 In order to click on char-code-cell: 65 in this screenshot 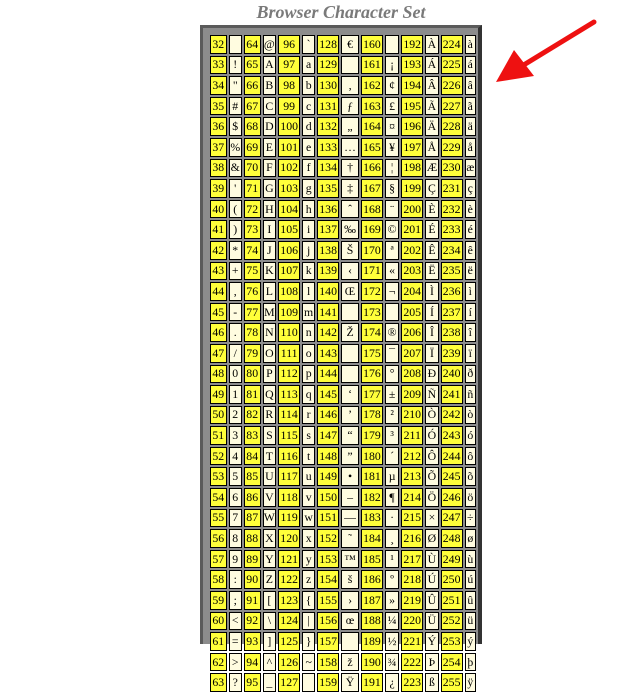, I will do `click(252, 65)`.